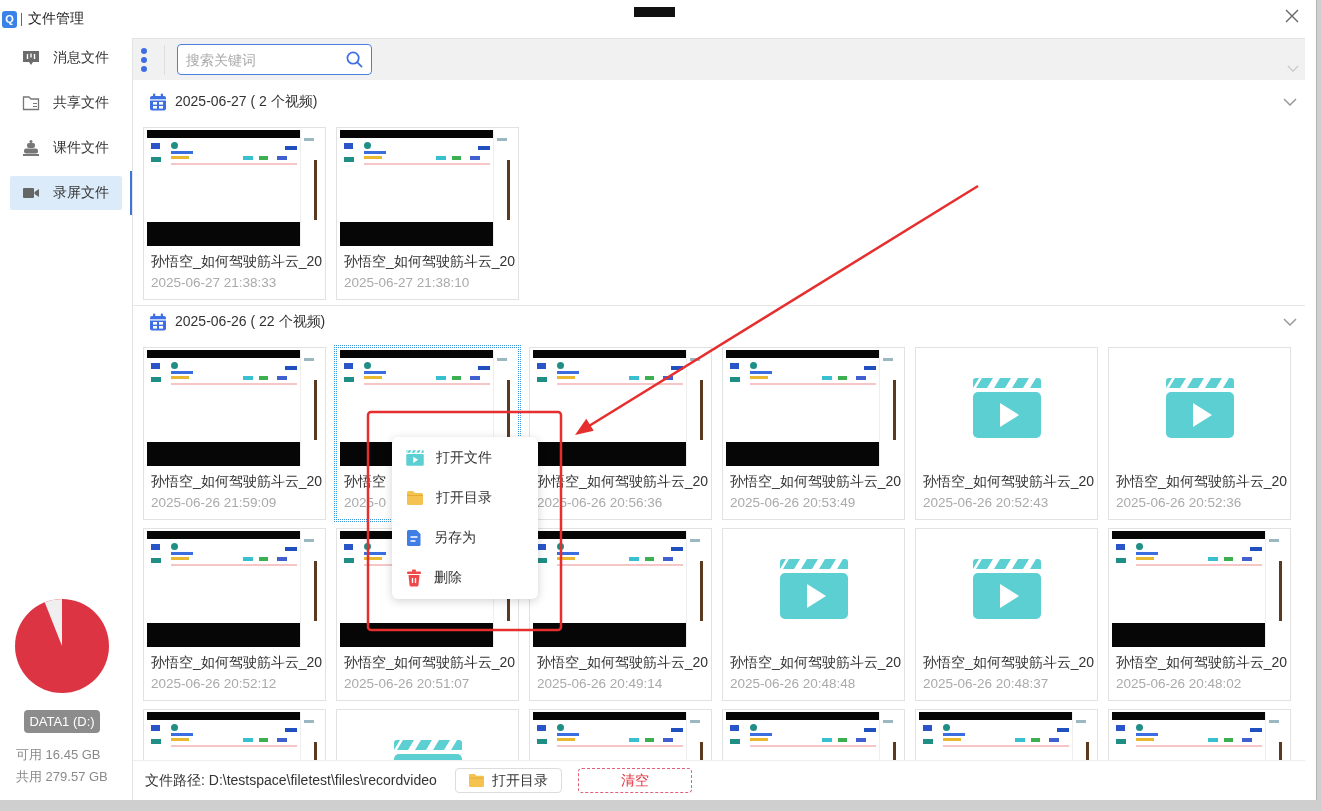  I want to click on video-time: 2025-06-26 20:48:48, so click(793, 684).